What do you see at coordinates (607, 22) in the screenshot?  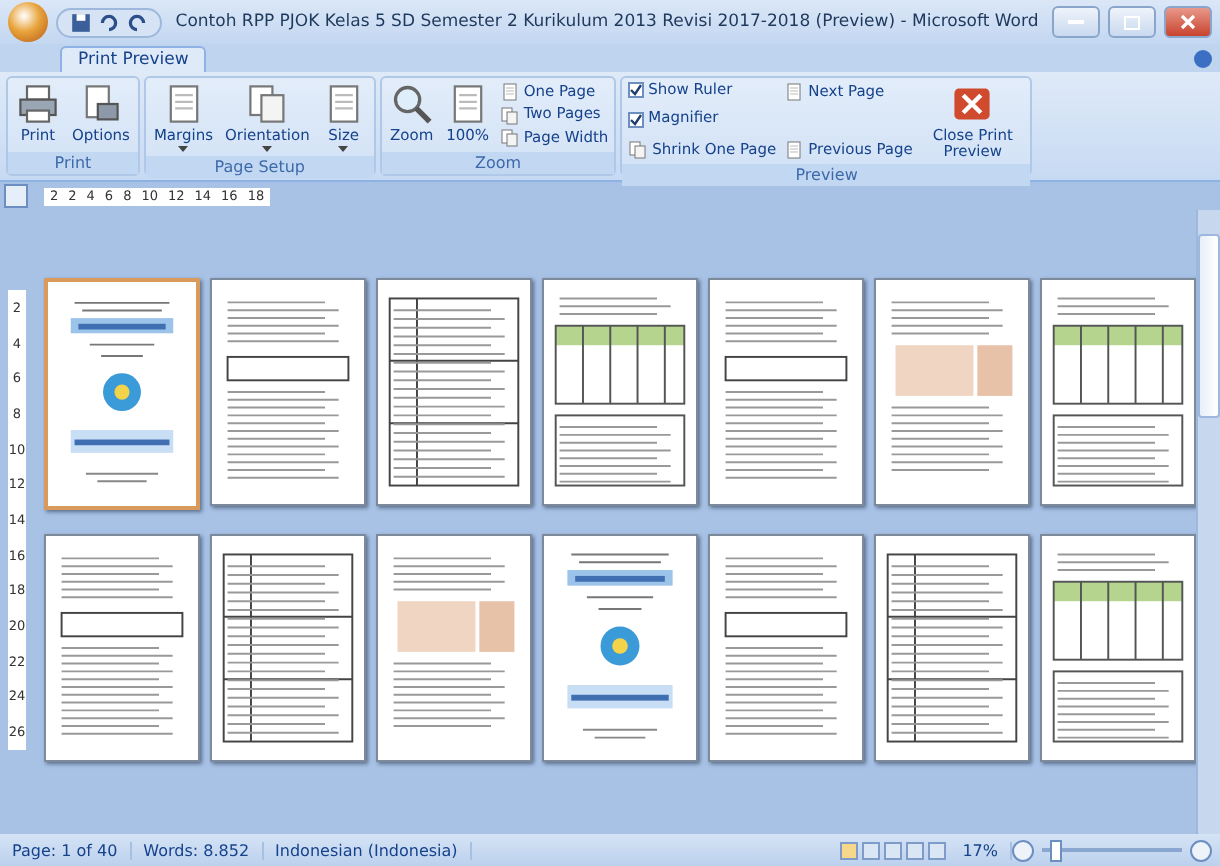 I see `window-title: Contoh RPP PJOK Kelas 5 SD Semester 2 Kurikulum 2013 Revisi 2017-2018 (Preview) - Microsoft Word` at bounding box center [607, 22].